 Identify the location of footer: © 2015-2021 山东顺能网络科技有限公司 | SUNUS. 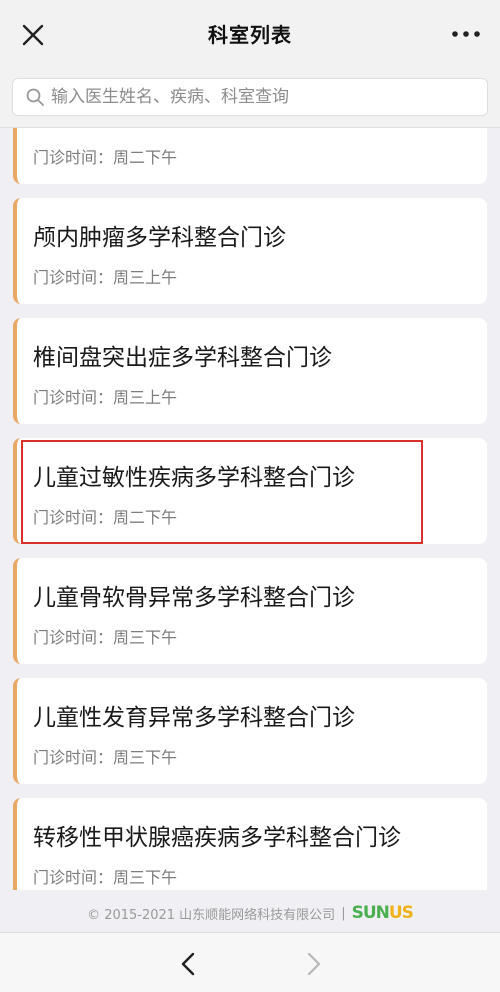
(250, 913).